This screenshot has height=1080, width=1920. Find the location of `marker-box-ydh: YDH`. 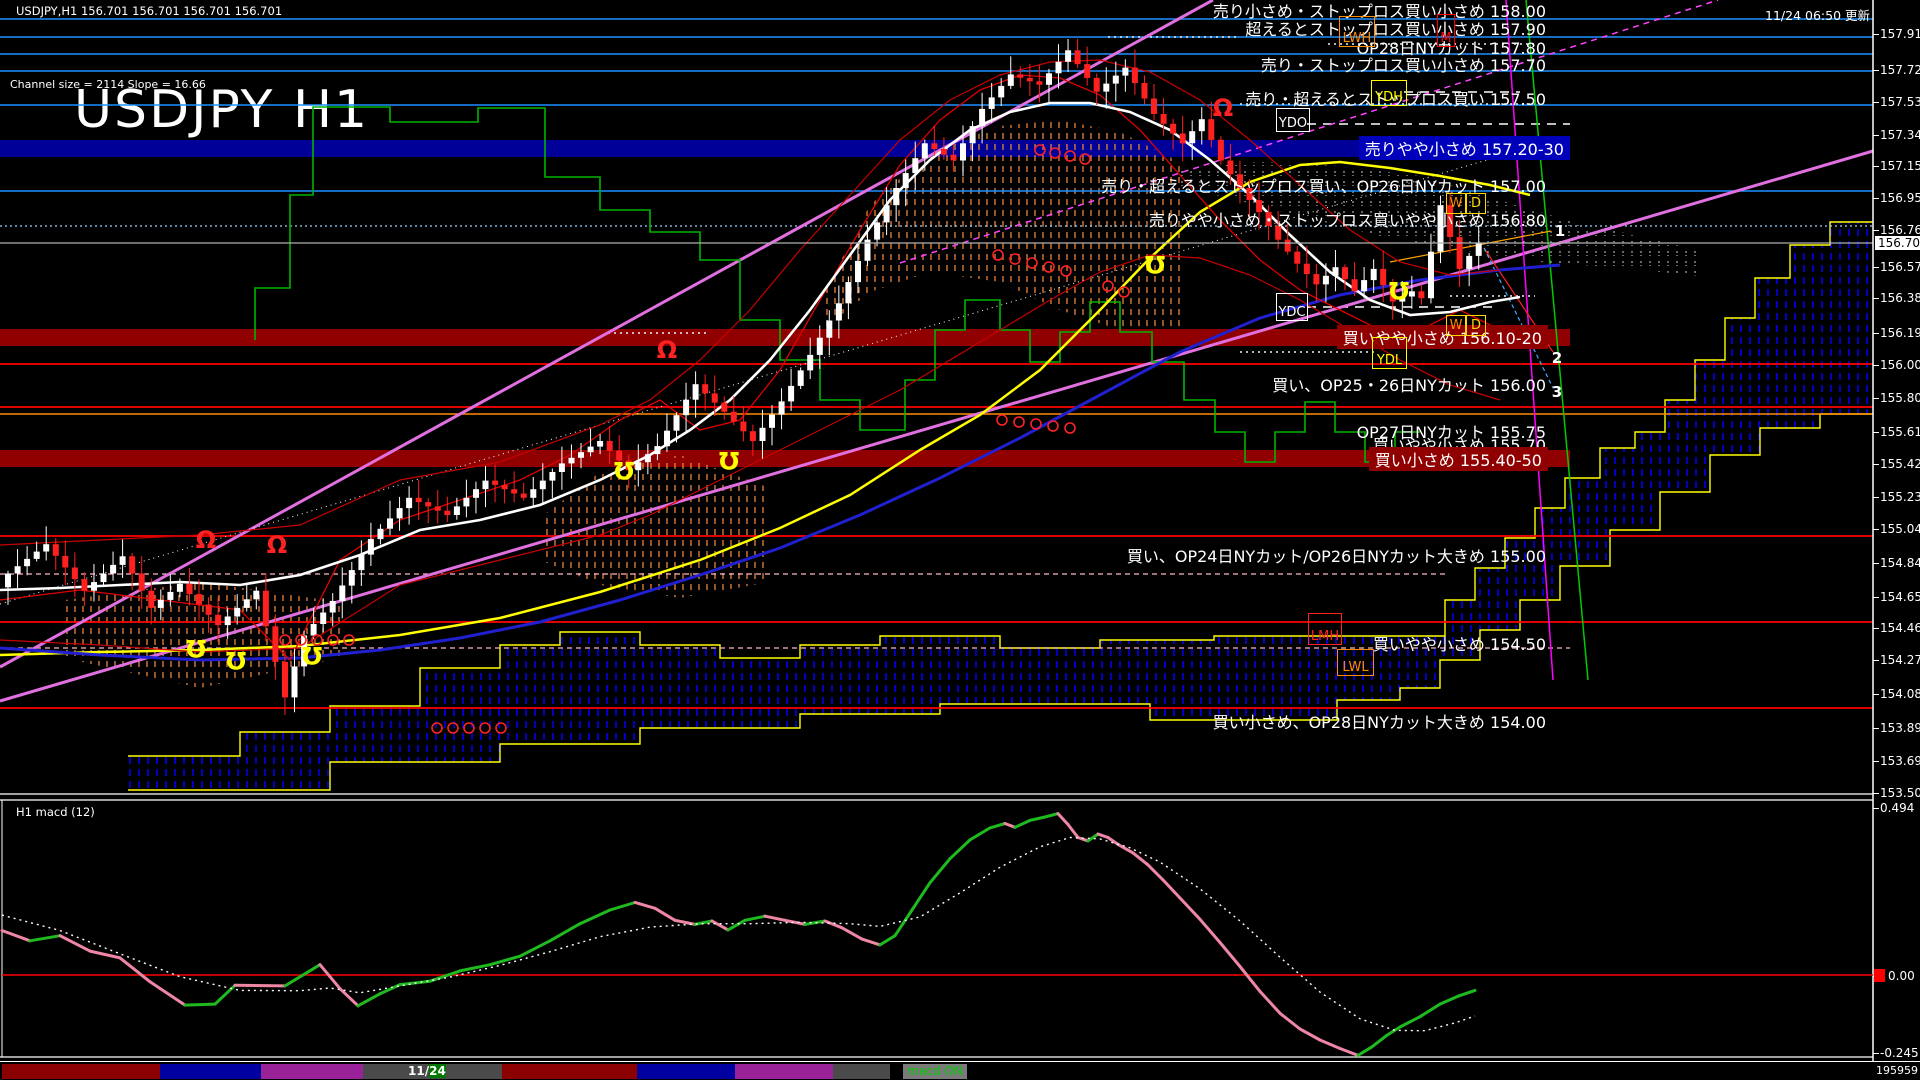

marker-box-ydh: YDH is located at coordinates (1389, 93).